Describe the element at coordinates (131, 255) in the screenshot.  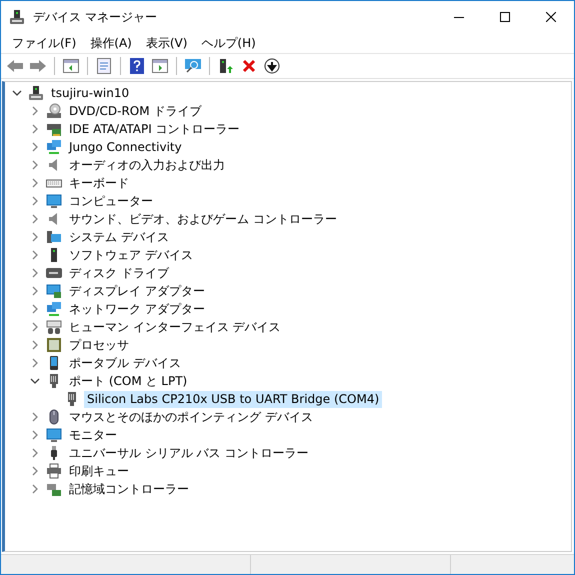
I see `tree-item: ソフトウェア デバイス` at that location.